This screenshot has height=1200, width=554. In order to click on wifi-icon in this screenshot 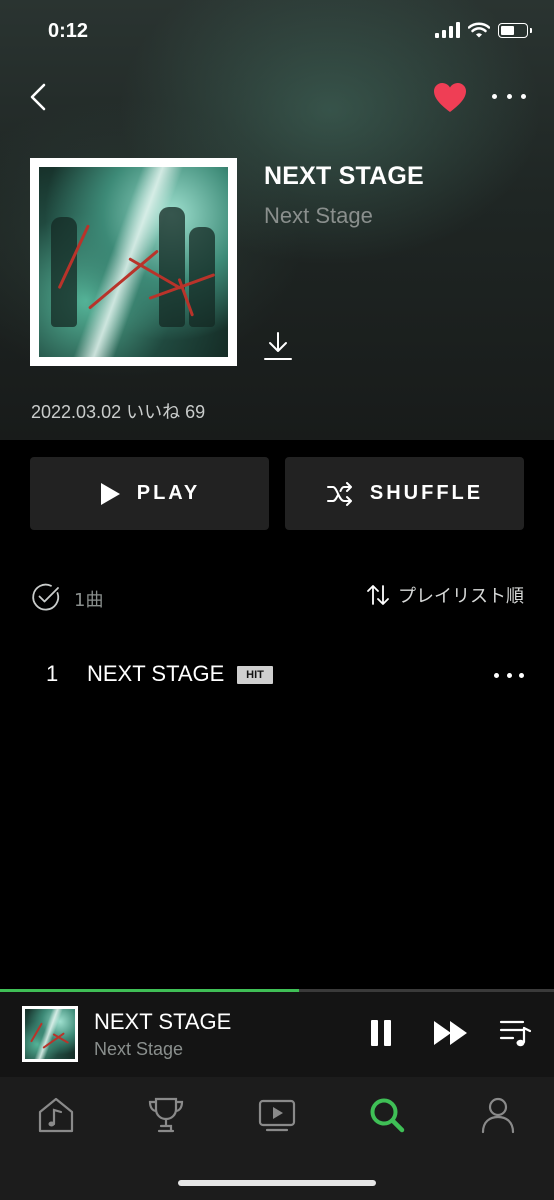, I will do `click(479, 30)`.